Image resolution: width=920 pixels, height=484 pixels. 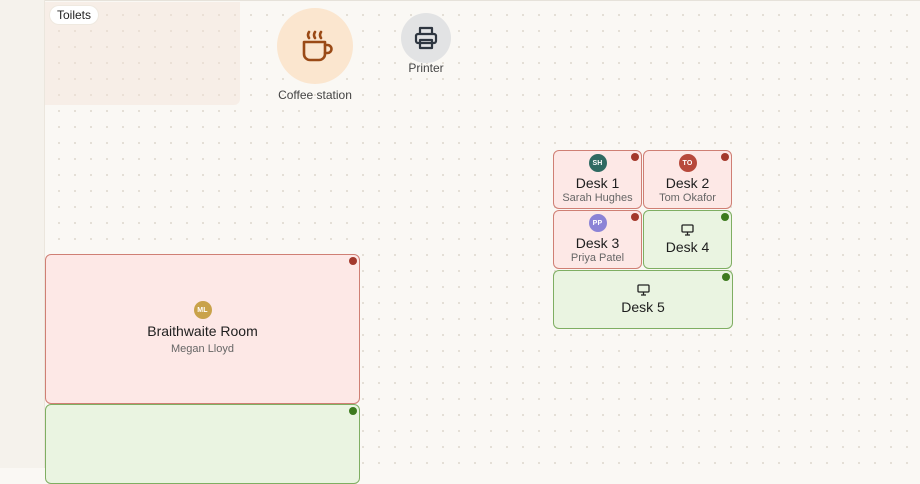 What do you see at coordinates (202, 444) in the screenshot?
I see `room-available` at bounding box center [202, 444].